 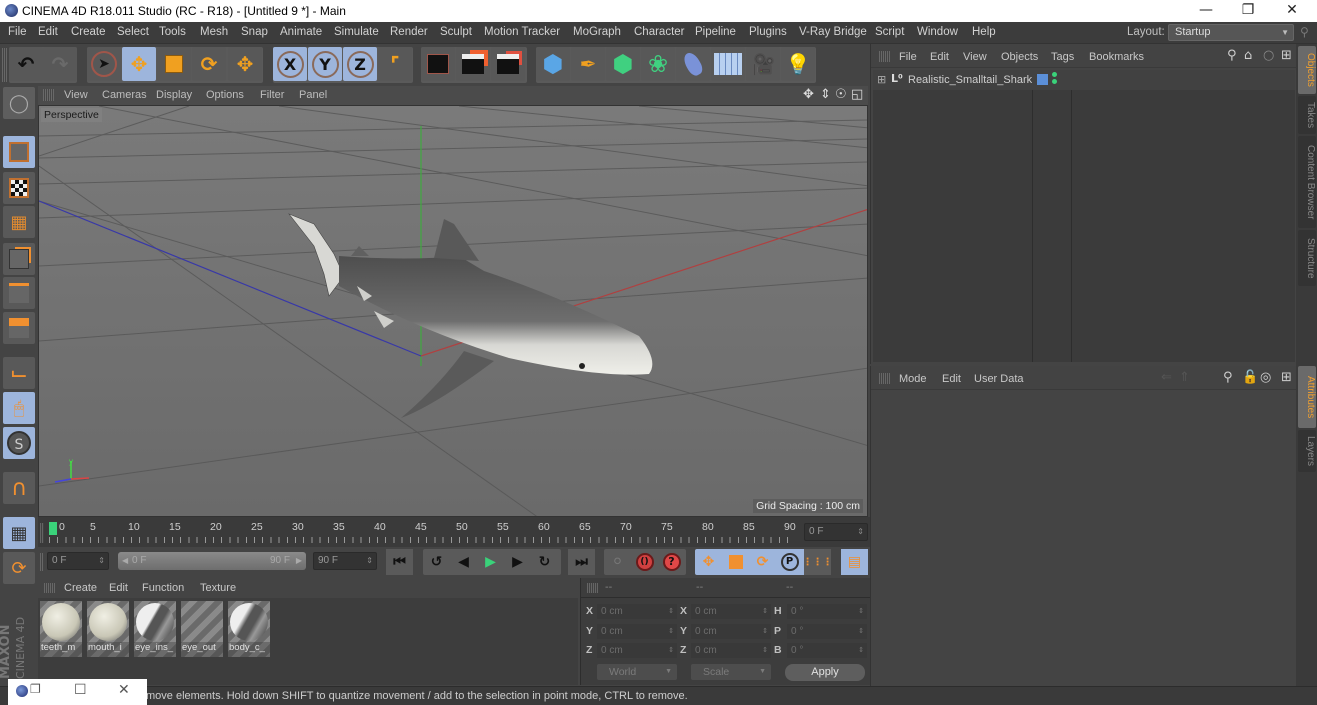 What do you see at coordinates (1184, 377) in the screenshot?
I see `up-arrow-icon: ⇑` at bounding box center [1184, 377].